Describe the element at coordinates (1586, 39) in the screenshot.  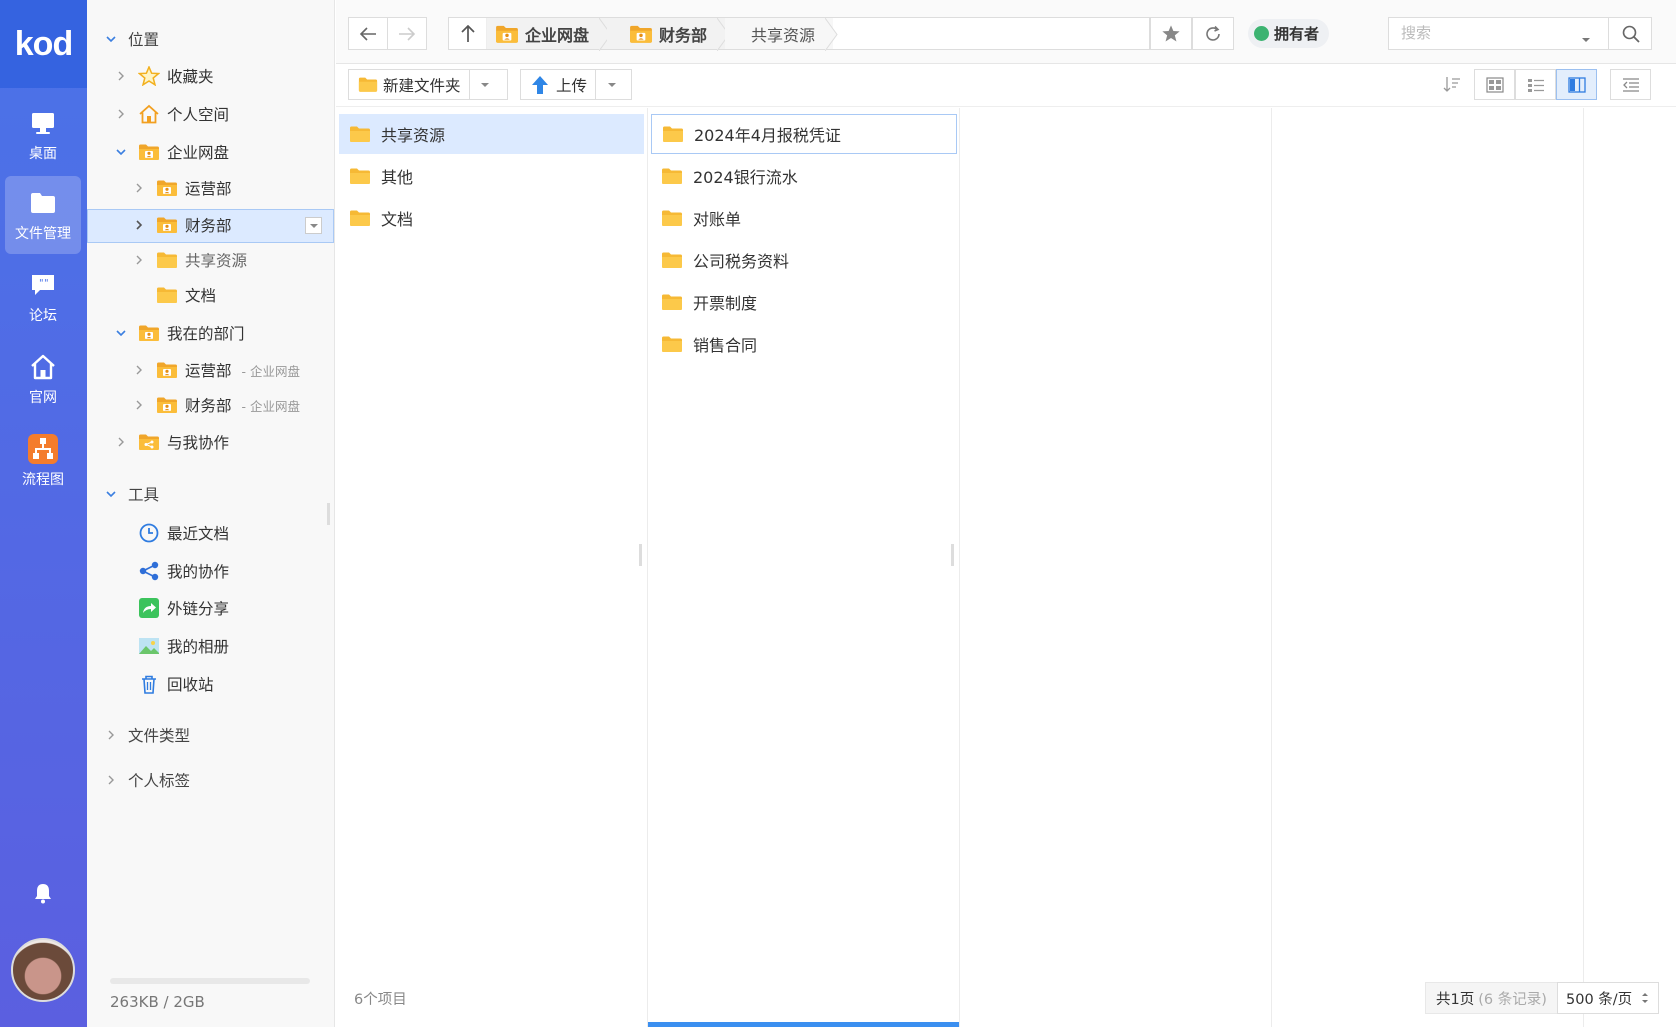
I see `search-scope-dropdown` at that location.